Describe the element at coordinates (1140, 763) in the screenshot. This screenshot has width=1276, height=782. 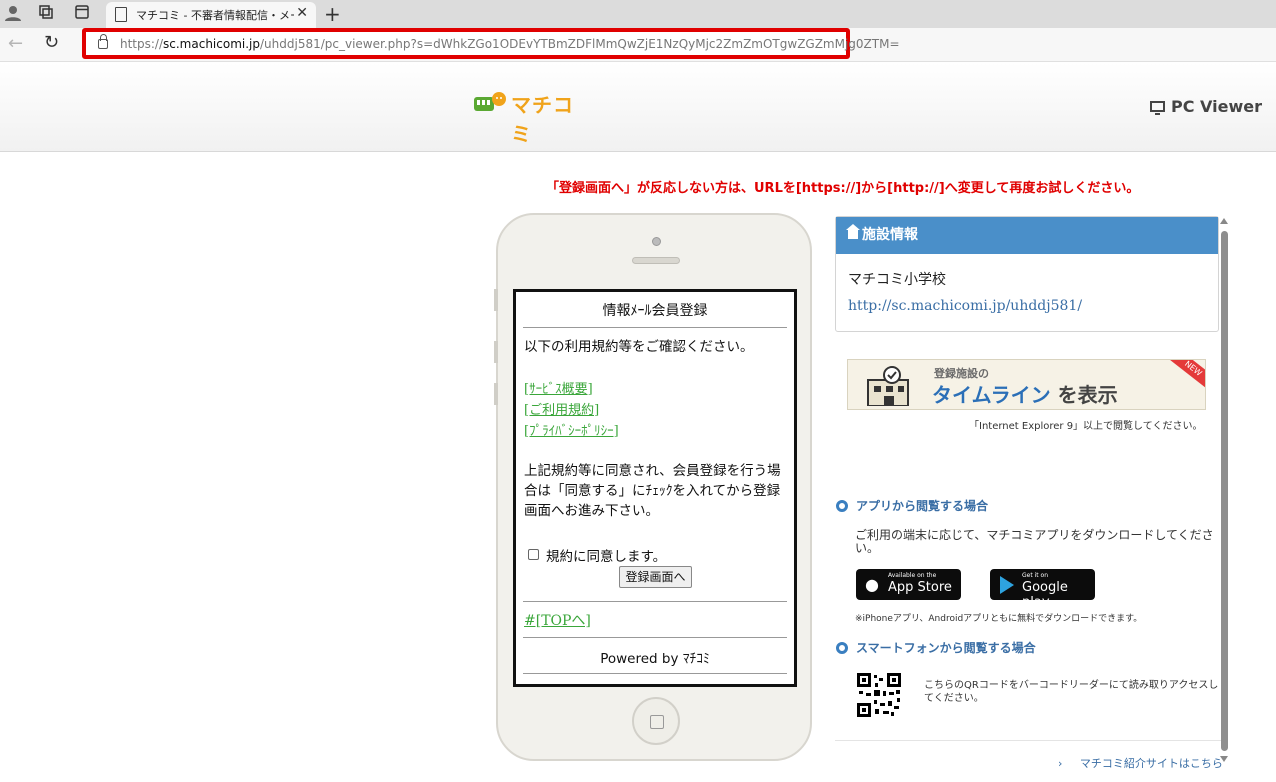
I see `intro-site-link: › マチコミ紹介サイトはこちら` at that location.